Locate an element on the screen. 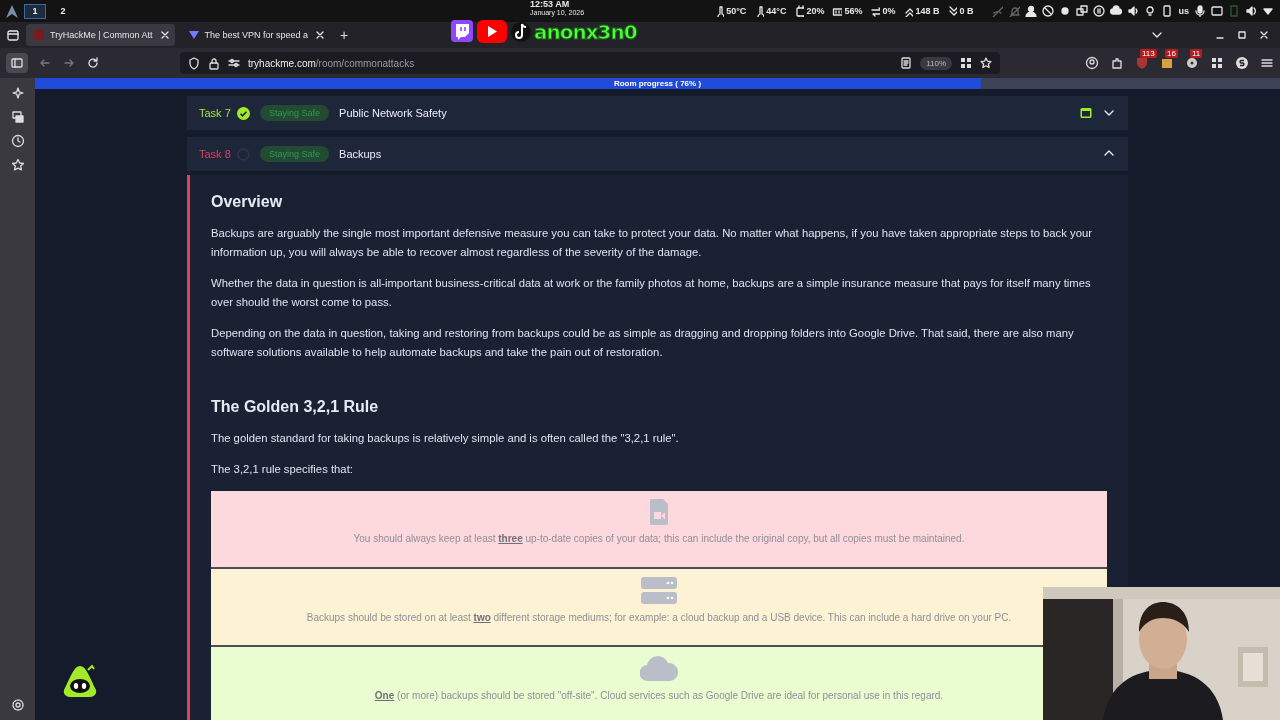  section-heading: The Golden 3,2,1 Rule is located at coordinates (295, 407).